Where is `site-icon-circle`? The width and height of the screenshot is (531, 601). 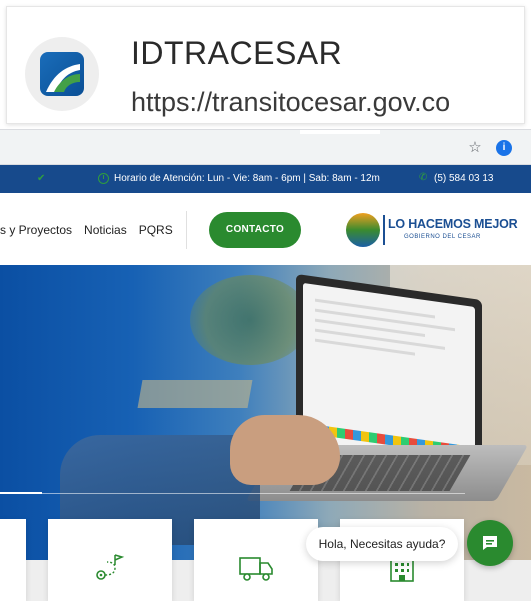 site-icon-circle is located at coordinates (62, 74).